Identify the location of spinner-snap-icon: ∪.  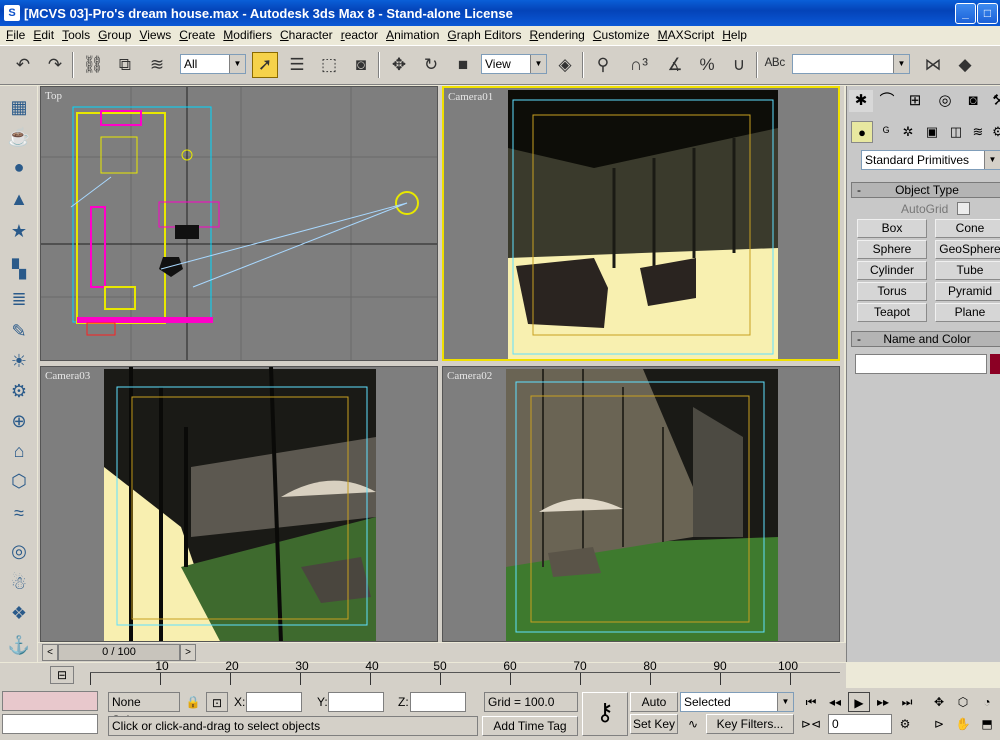
(739, 65).